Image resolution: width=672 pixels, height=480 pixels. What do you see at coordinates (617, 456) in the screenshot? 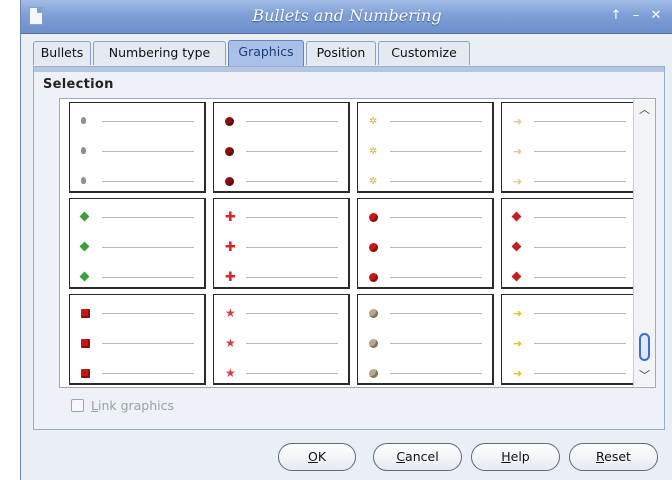
I see `reset-button-rest: eset` at bounding box center [617, 456].